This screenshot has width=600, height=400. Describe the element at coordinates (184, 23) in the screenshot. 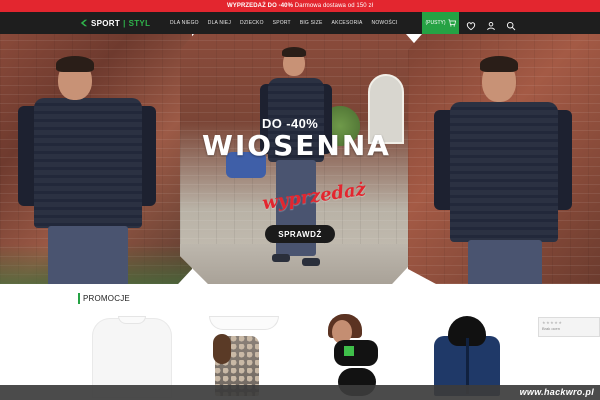

I see `nav-item-dla-niego: DLA NIEGO` at that location.